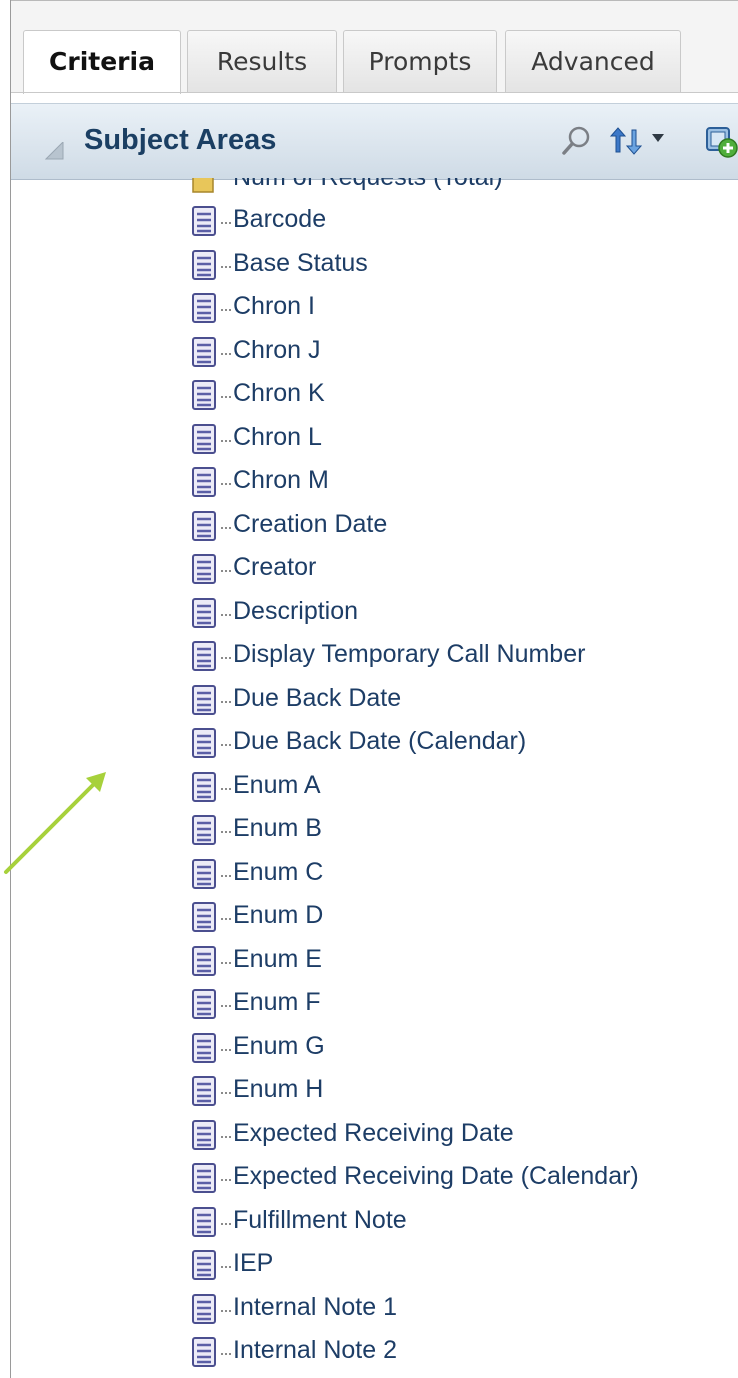 This screenshot has width=738, height=1378. What do you see at coordinates (374, 1049) in the screenshot?
I see `tree-item: Enum G` at bounding box center [374, 1049].